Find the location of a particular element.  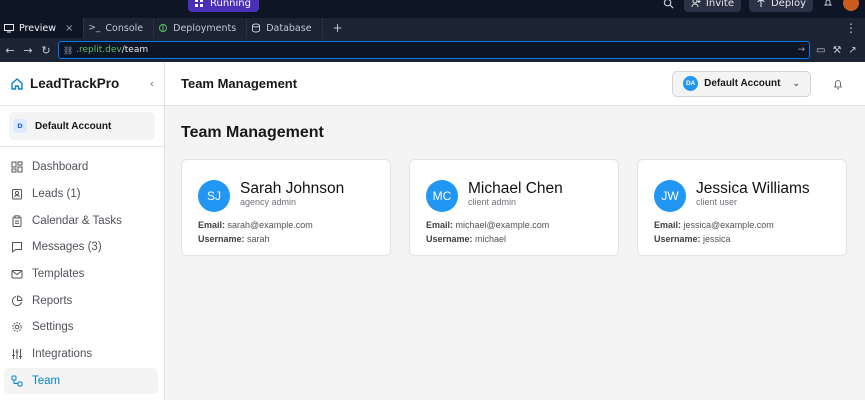

sidebar-item-label: Calendar & Tasks is located at coordinates (77, 220).